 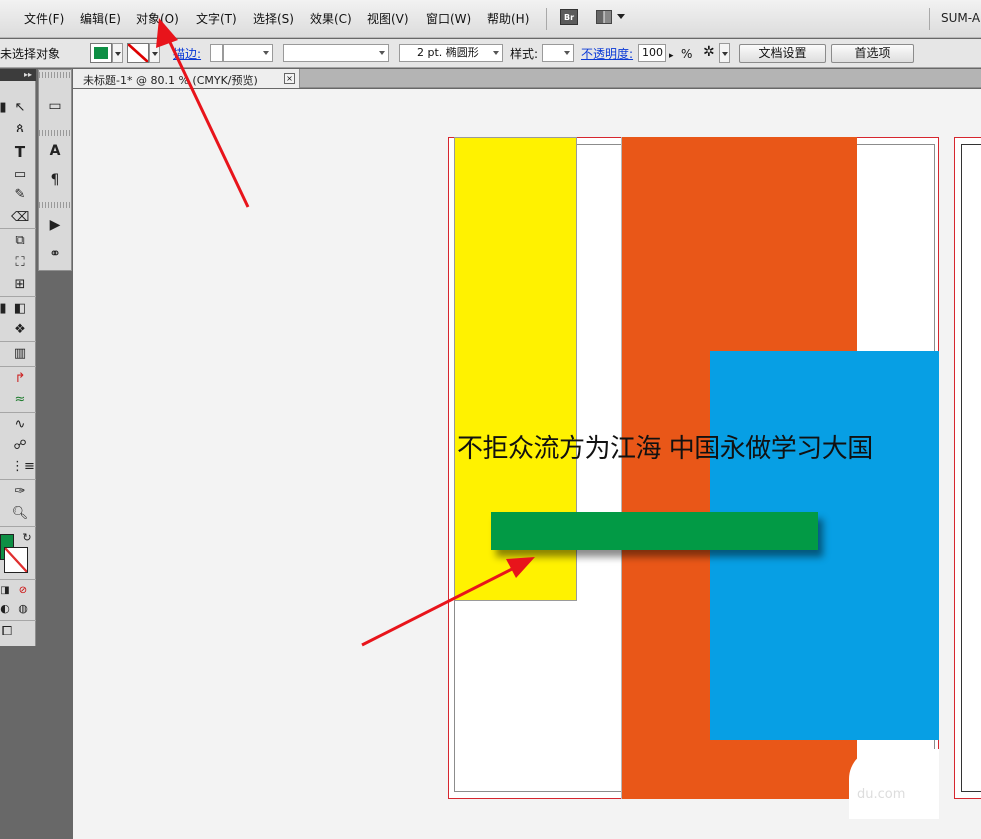 What do you see at coordinates (20, 492) in the screenshot?
I see `eyedropper-tool-icon: ✑` at bounding box center [20, 492].